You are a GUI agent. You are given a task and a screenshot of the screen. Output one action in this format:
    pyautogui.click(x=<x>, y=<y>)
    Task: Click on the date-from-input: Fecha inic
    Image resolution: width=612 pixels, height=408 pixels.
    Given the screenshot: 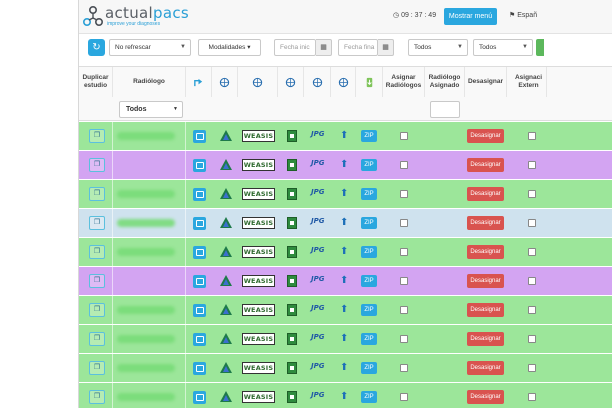 What is the action you would take?
    pyautogui.click(x=295, y=47)
    